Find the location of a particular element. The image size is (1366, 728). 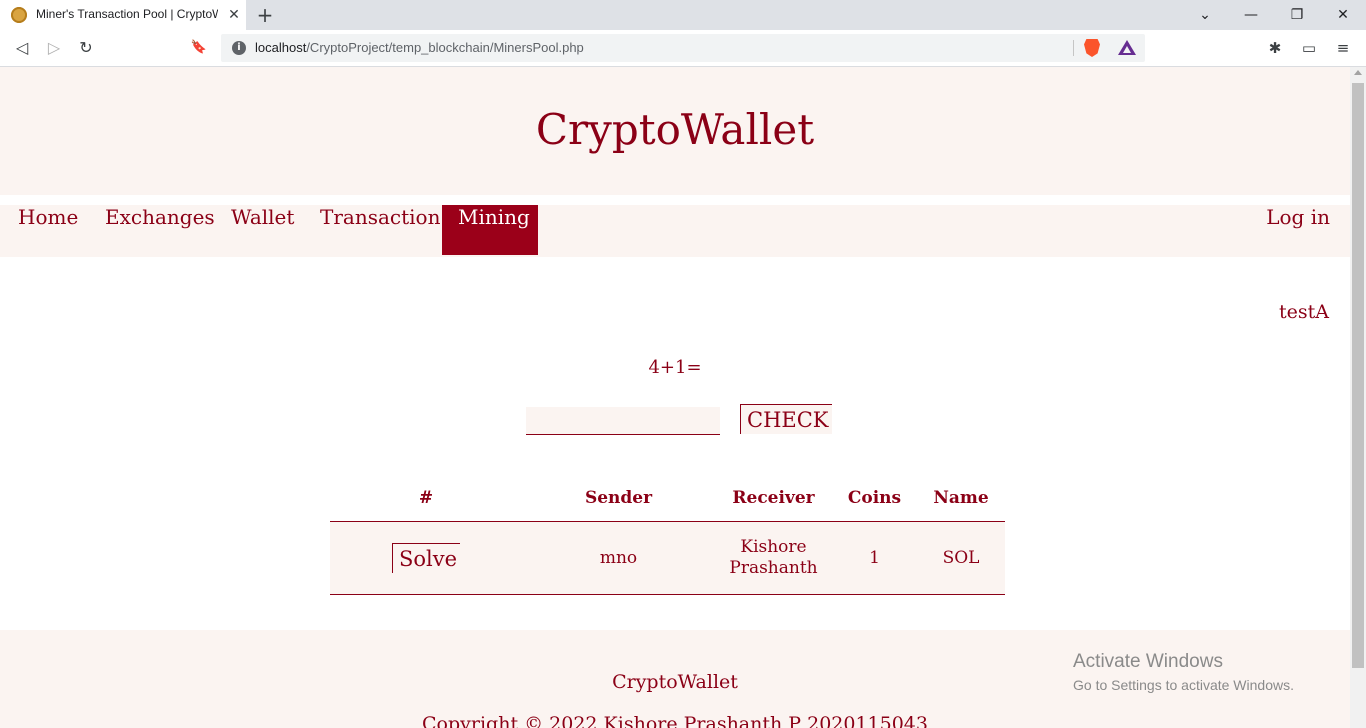

minimize-icon: — is located at coordinates (1251, 15).